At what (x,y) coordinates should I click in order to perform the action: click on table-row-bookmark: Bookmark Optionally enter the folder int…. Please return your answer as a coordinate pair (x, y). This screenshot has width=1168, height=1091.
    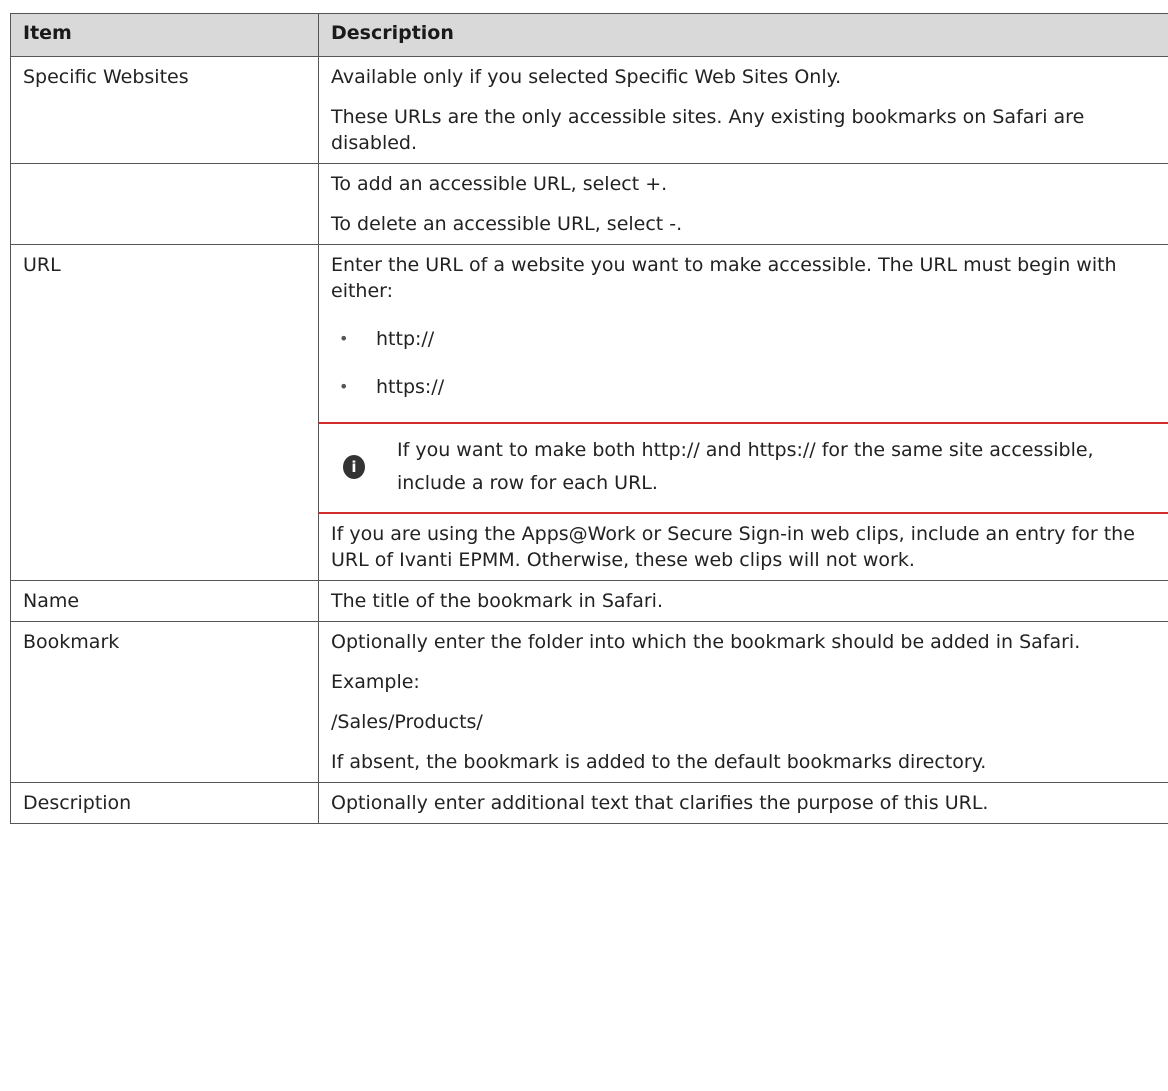
    Looking at the image, I should click on (589, 702).